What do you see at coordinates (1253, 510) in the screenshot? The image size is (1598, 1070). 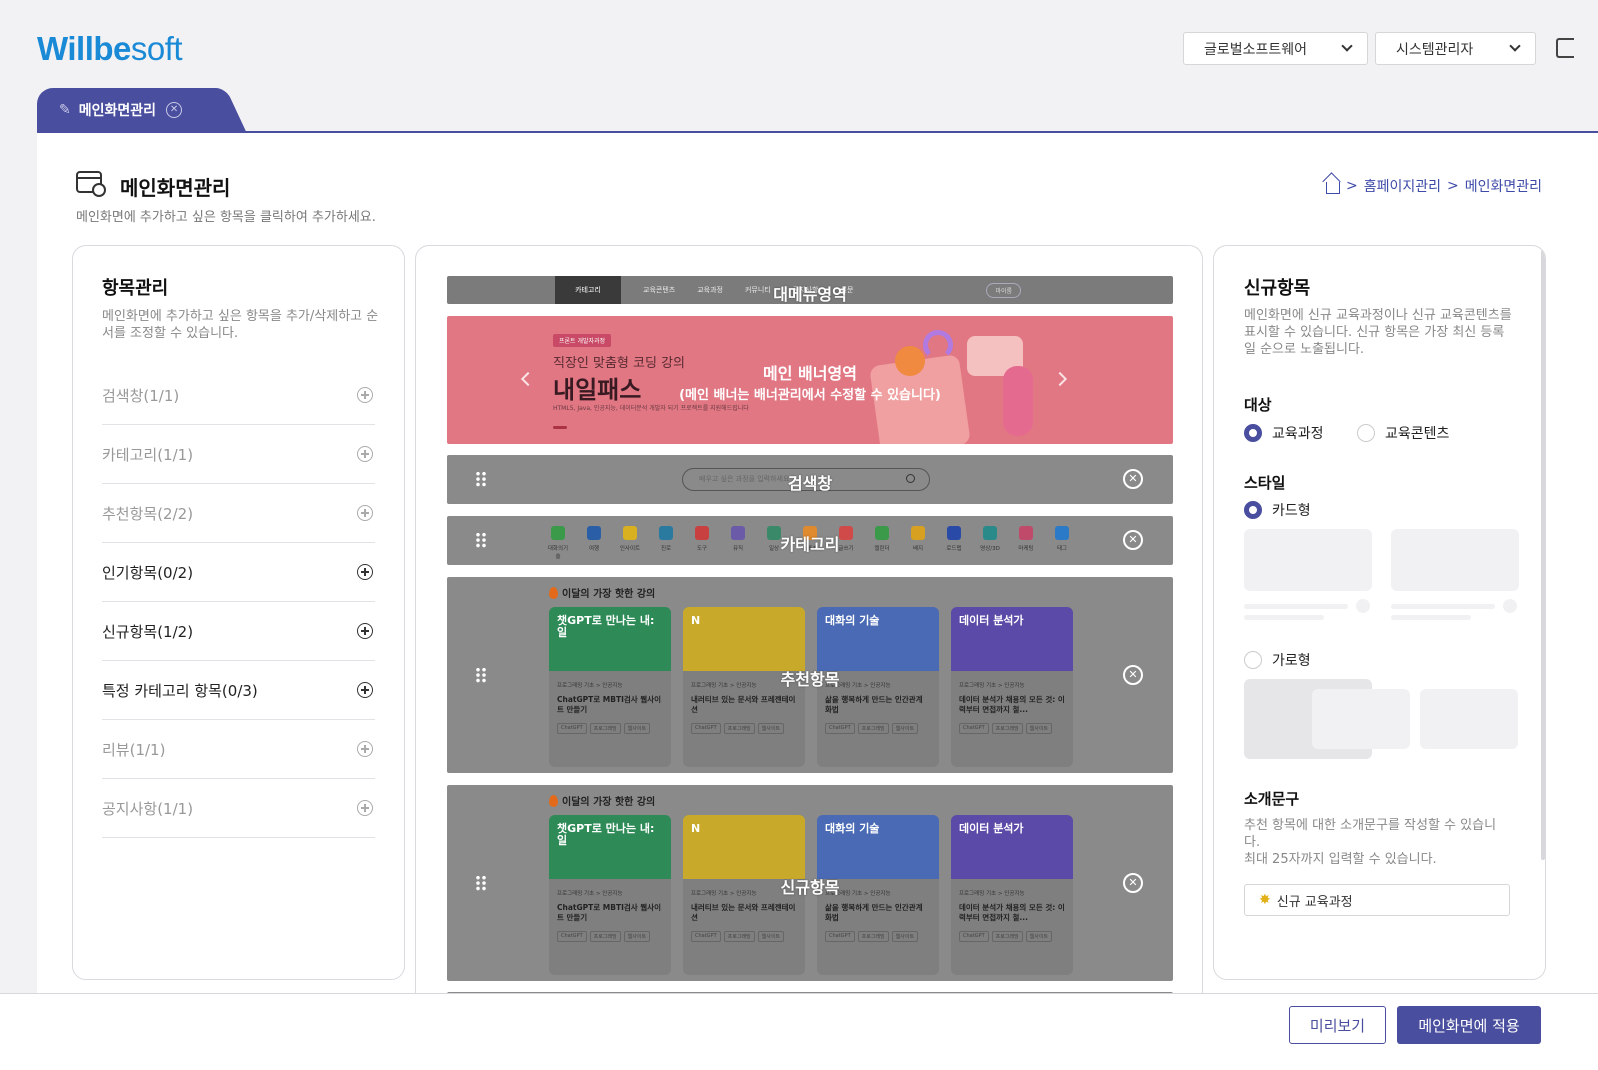 I see `radio-selected-icon` at bounding box center [1253, 510].